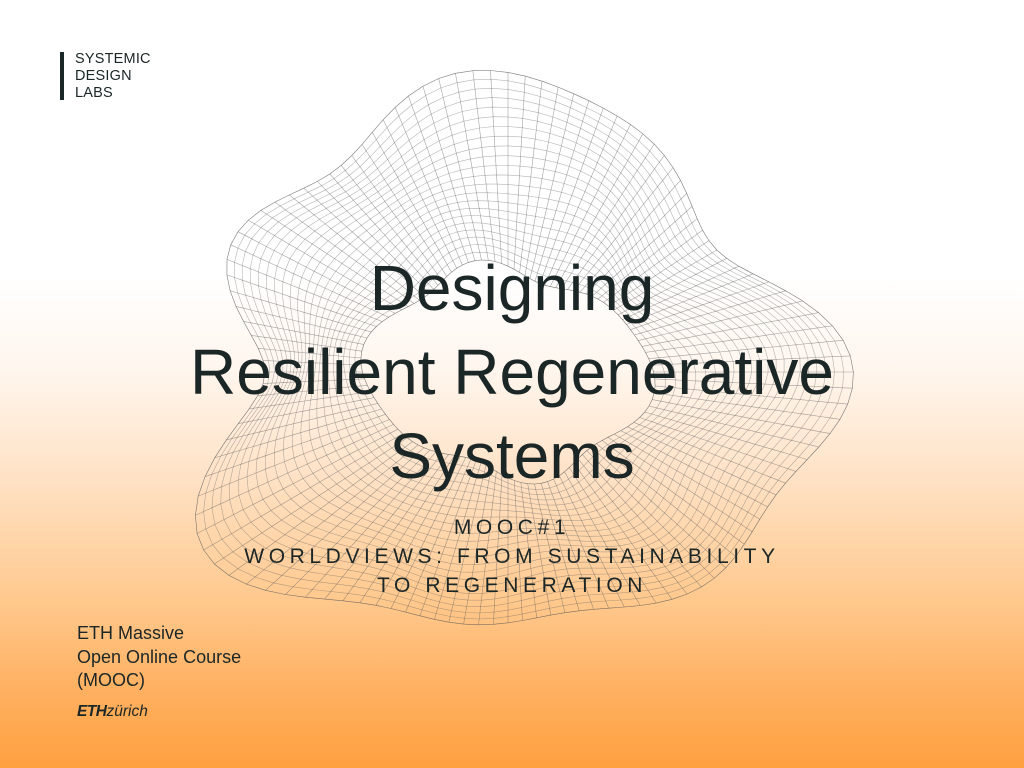 The image size is (1024, 768). Describe the element at coordinates (94, 93) in the screenshot. I see `logo-line-3: LABS` at that location.